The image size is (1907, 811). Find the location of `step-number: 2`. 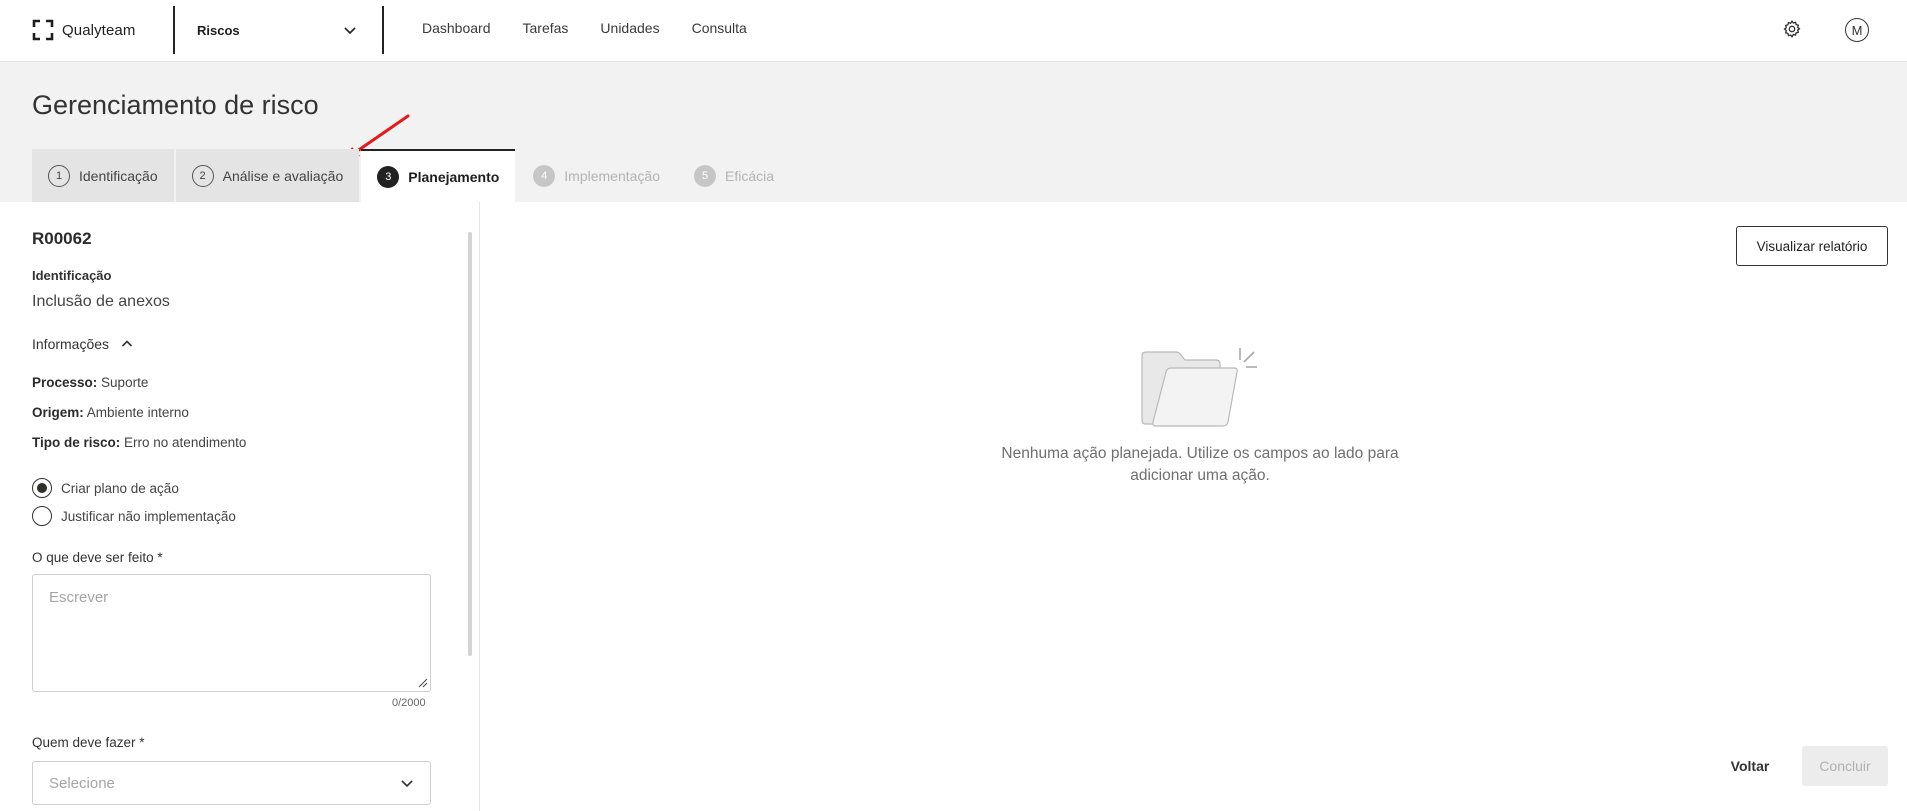

step-number: 2 is located at coordinates (202, 175).